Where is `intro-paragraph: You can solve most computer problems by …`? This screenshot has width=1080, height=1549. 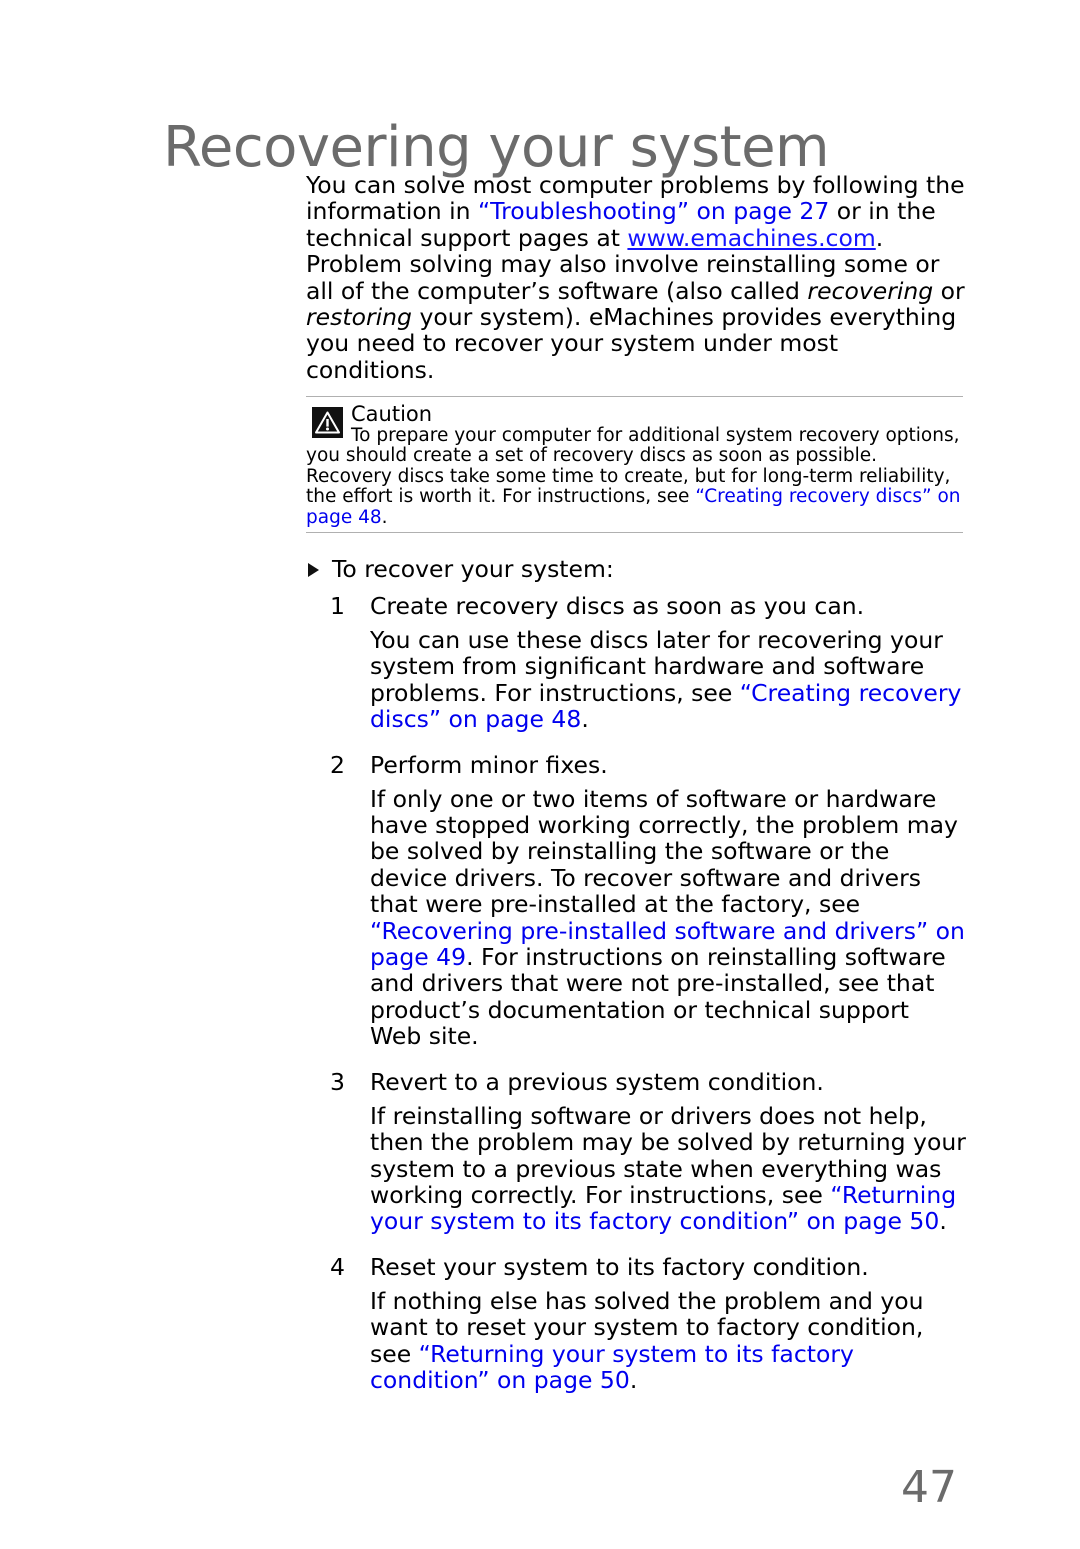 intro-paragraph: You can solve most computer problems by … is located at coordinates (636, 277).